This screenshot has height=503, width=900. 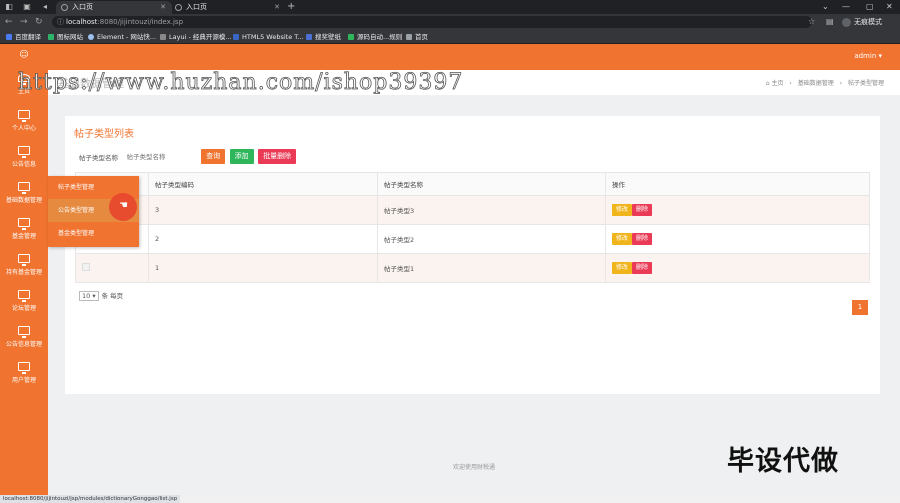 What do you see at coordinates (862, 22) in the screenshot?
I see `incognito-profile: 无痕模式` at bounding box center [862, 22].